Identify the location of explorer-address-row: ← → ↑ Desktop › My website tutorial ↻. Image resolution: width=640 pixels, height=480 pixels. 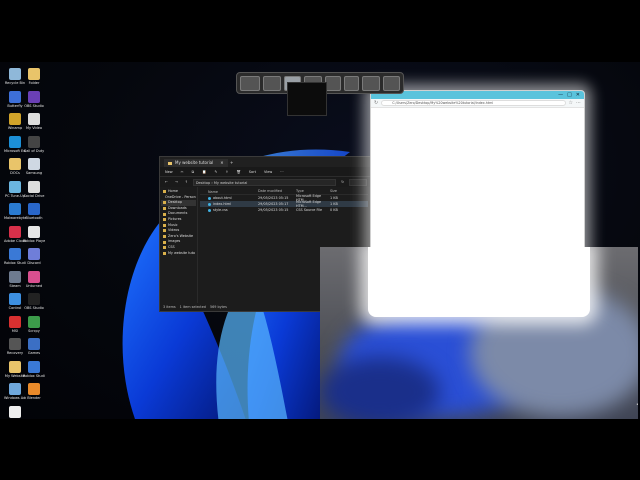
(265, 182).